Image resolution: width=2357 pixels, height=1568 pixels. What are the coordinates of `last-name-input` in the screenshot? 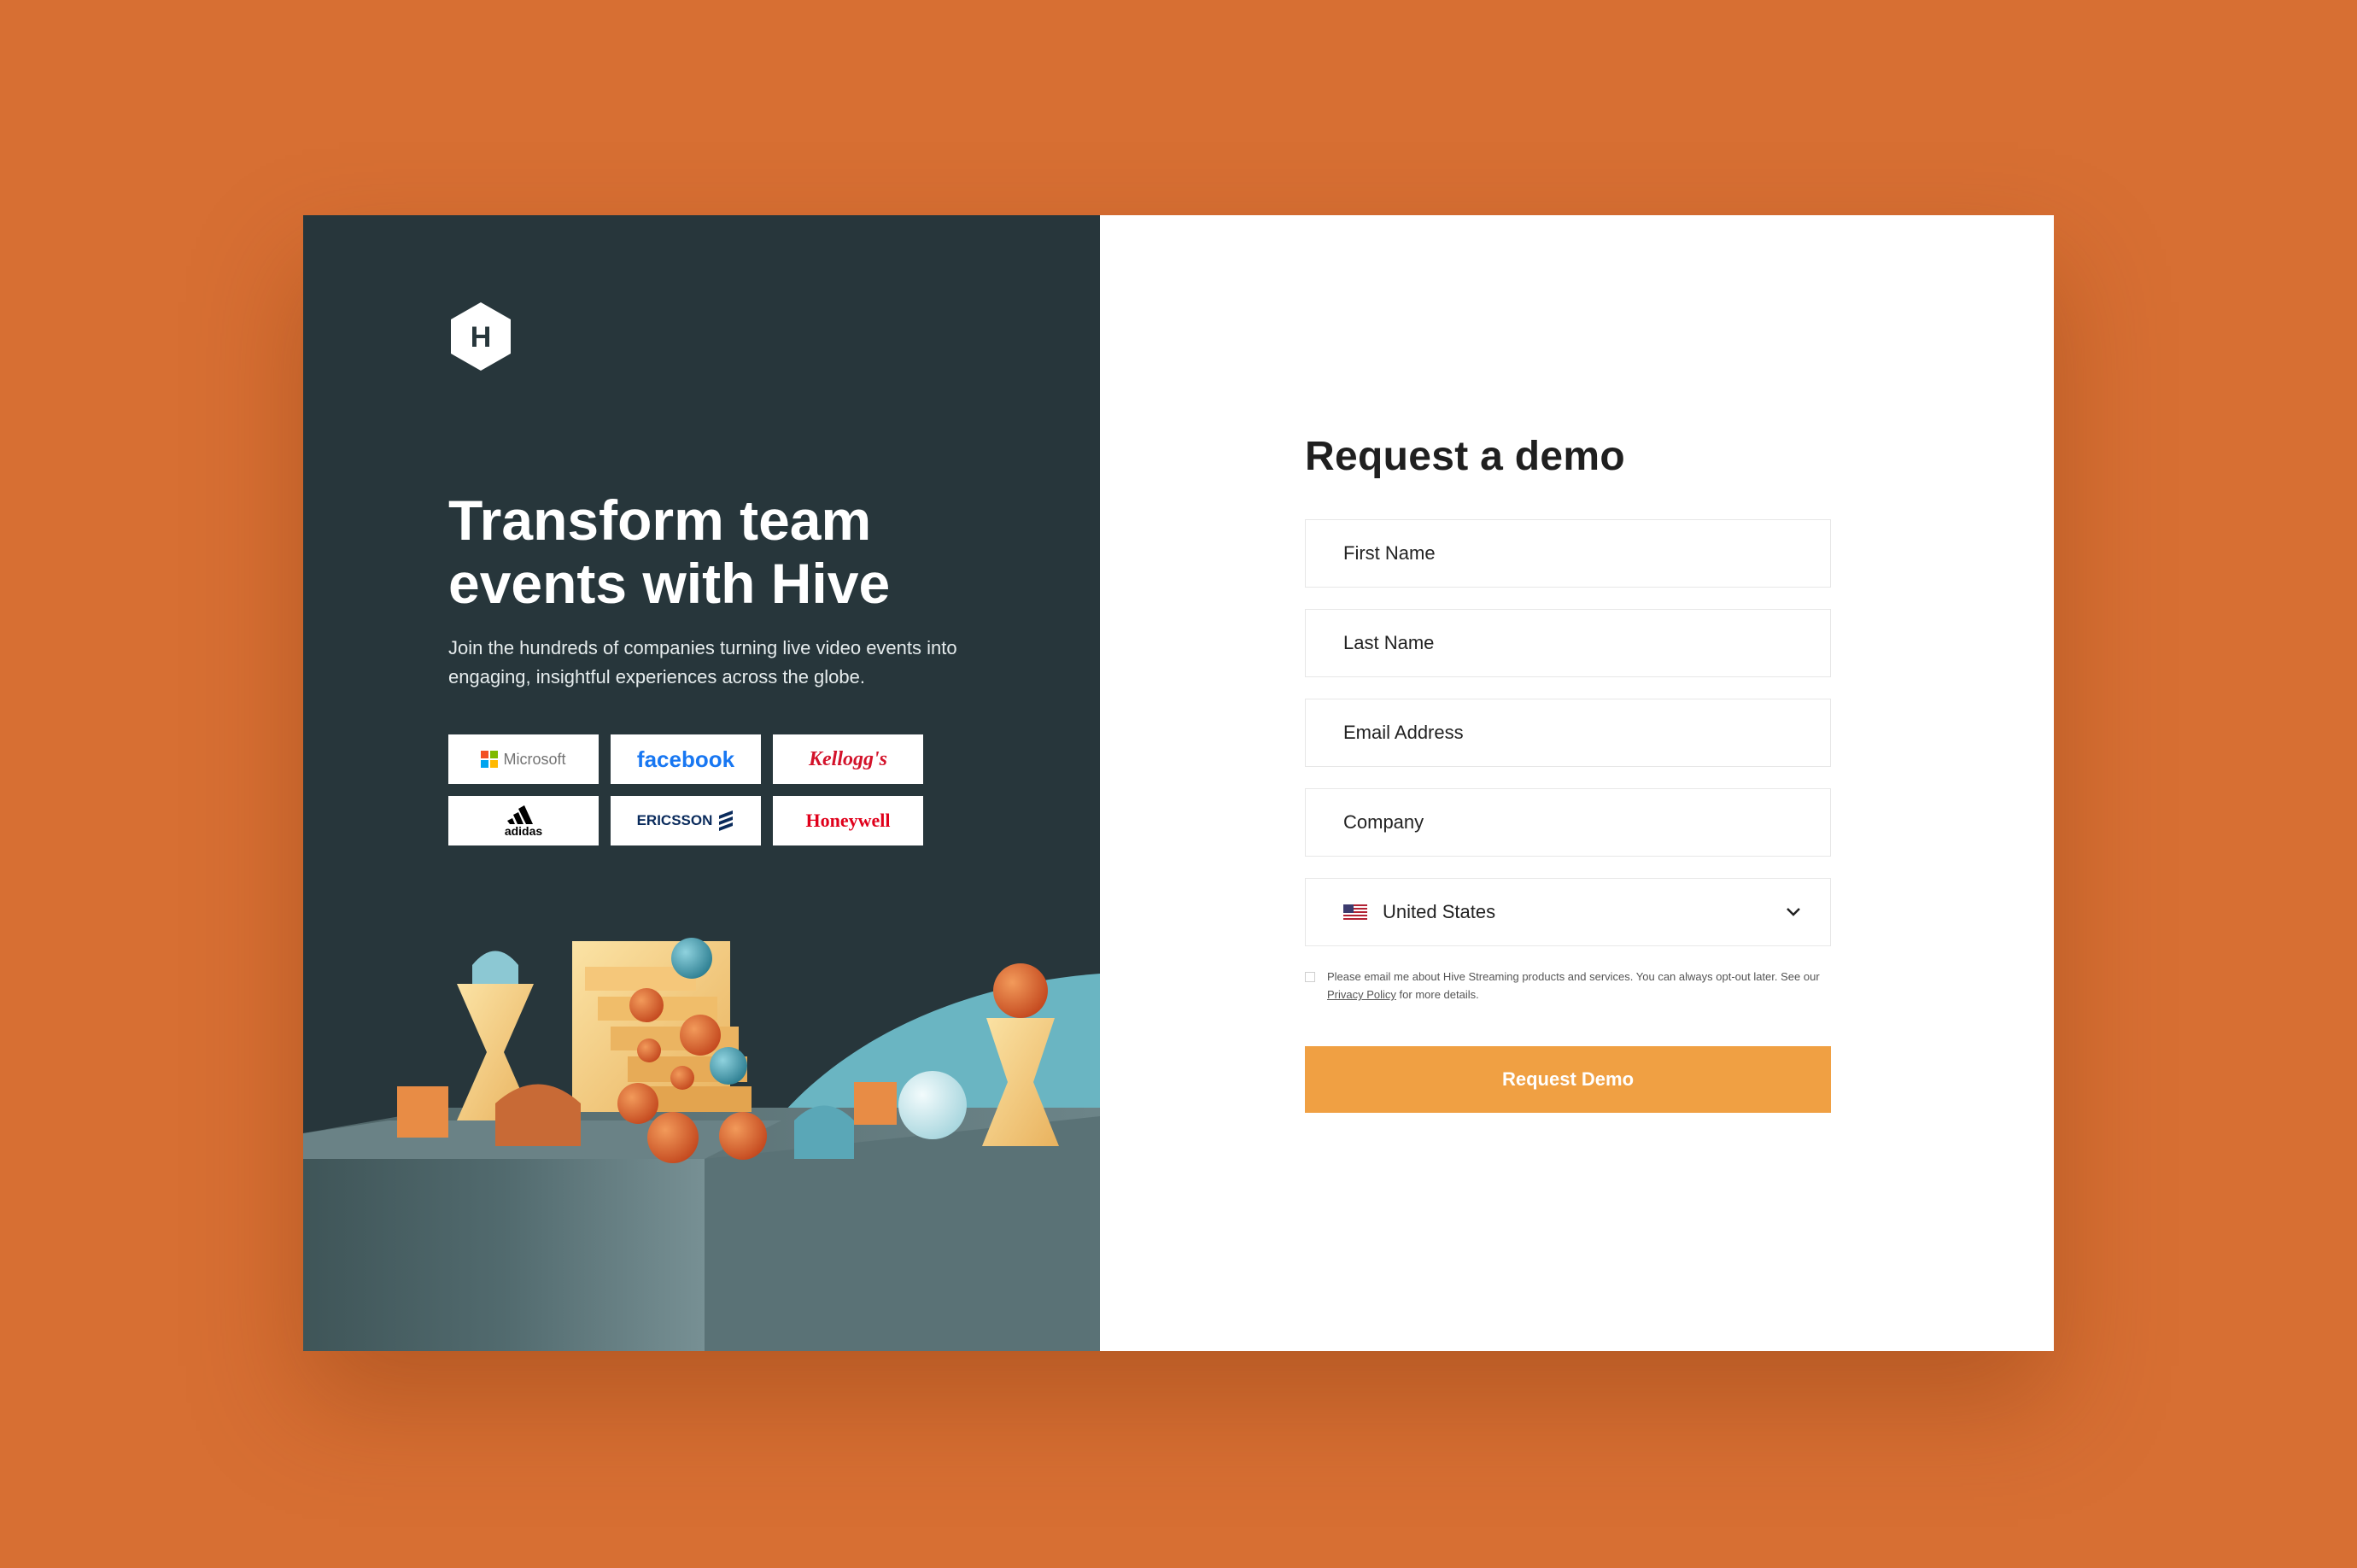 It's located at (1568, 643).